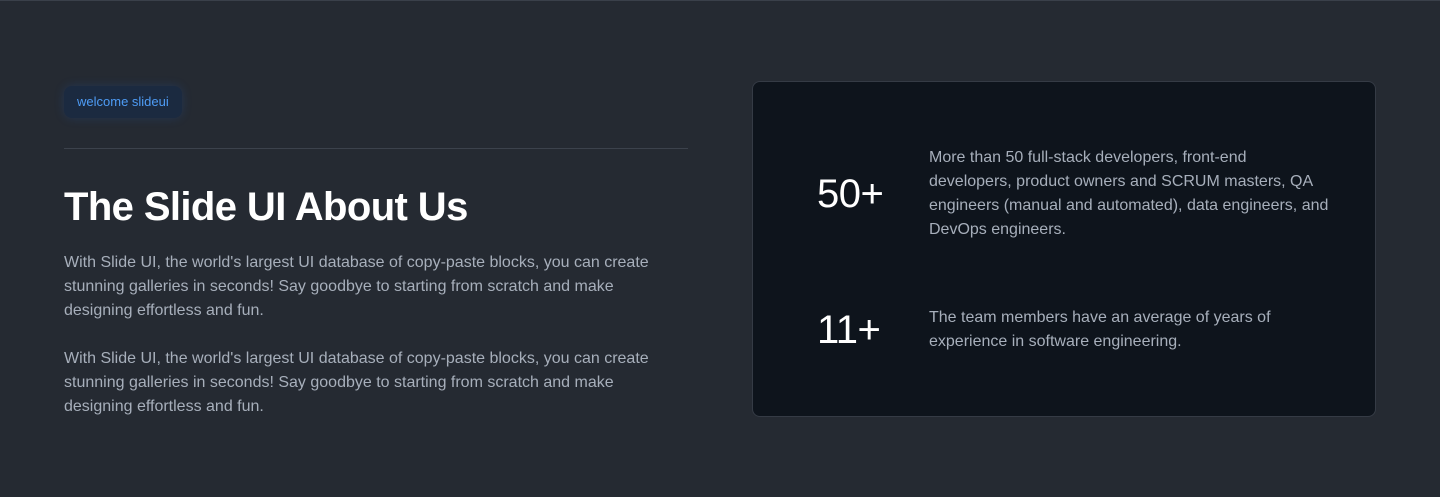 The image size is (1440, 497). I want to click on page-title: The Slide UI About Us, so click(266, 207).